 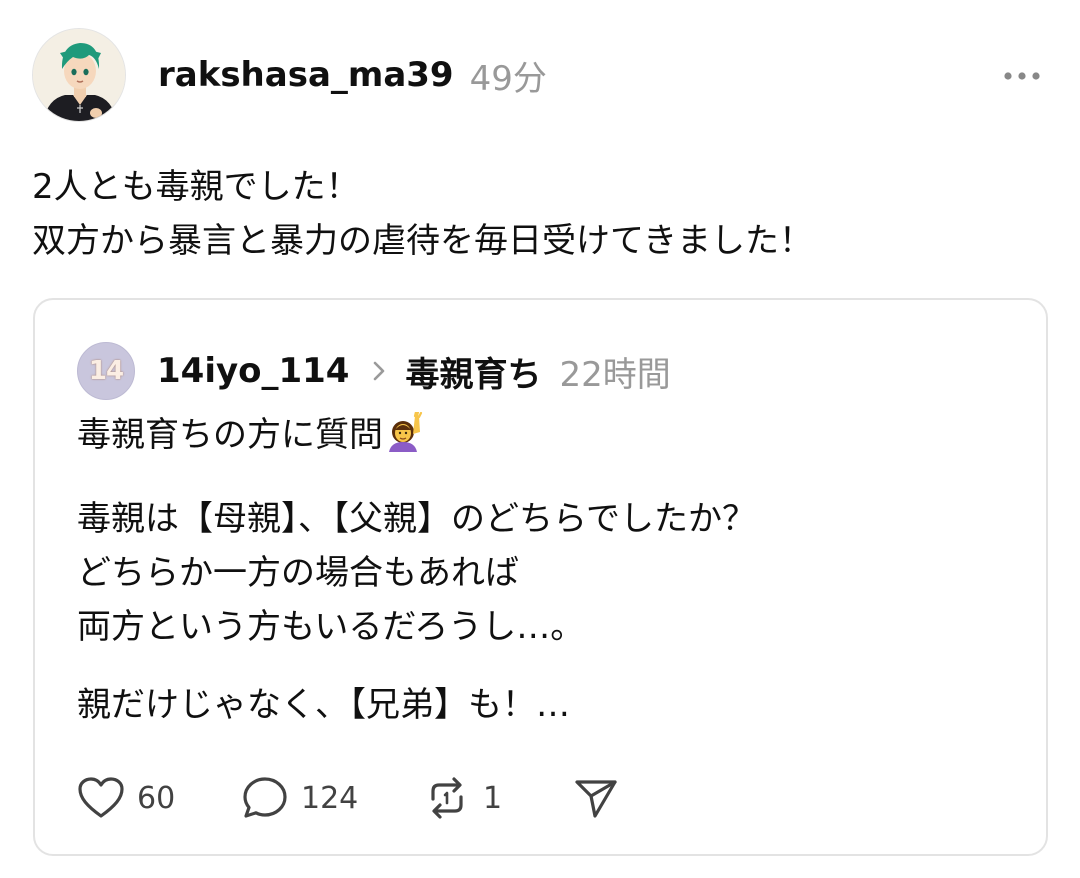 I want to click on comment-bubble-icon, so click(x=265, y=797).